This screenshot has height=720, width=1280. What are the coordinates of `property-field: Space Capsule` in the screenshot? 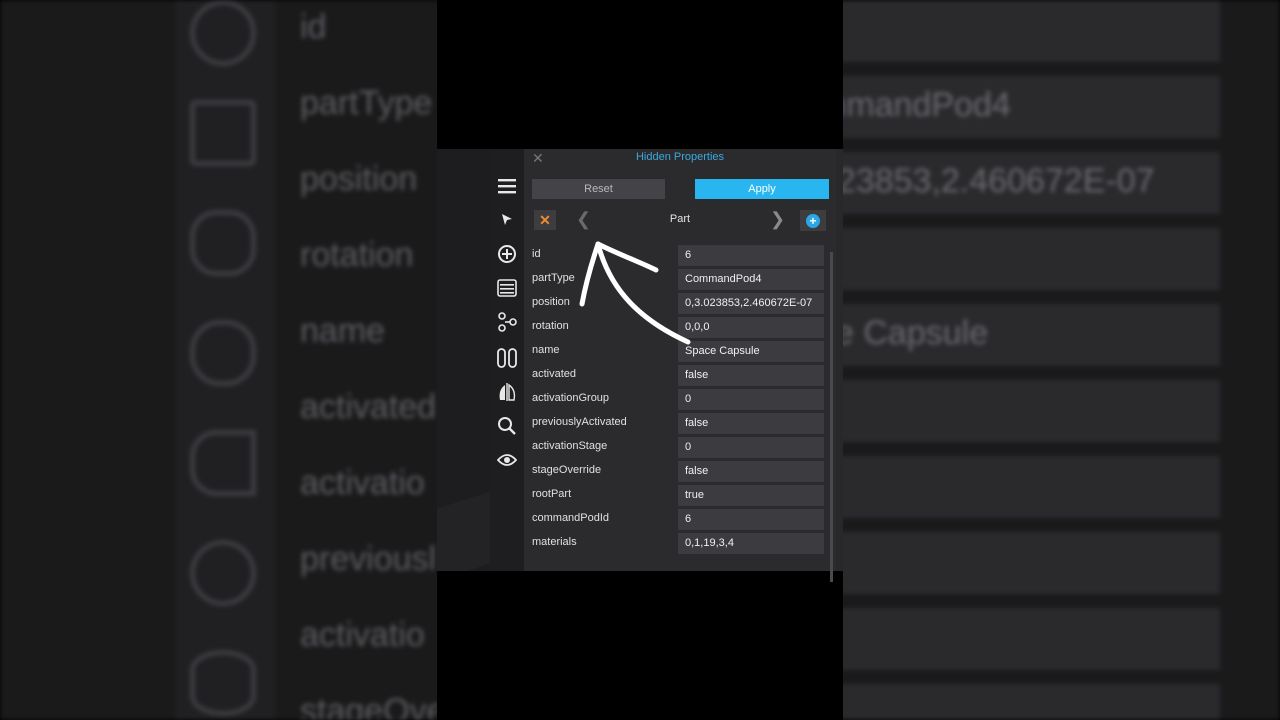 It's located at (751, 351).